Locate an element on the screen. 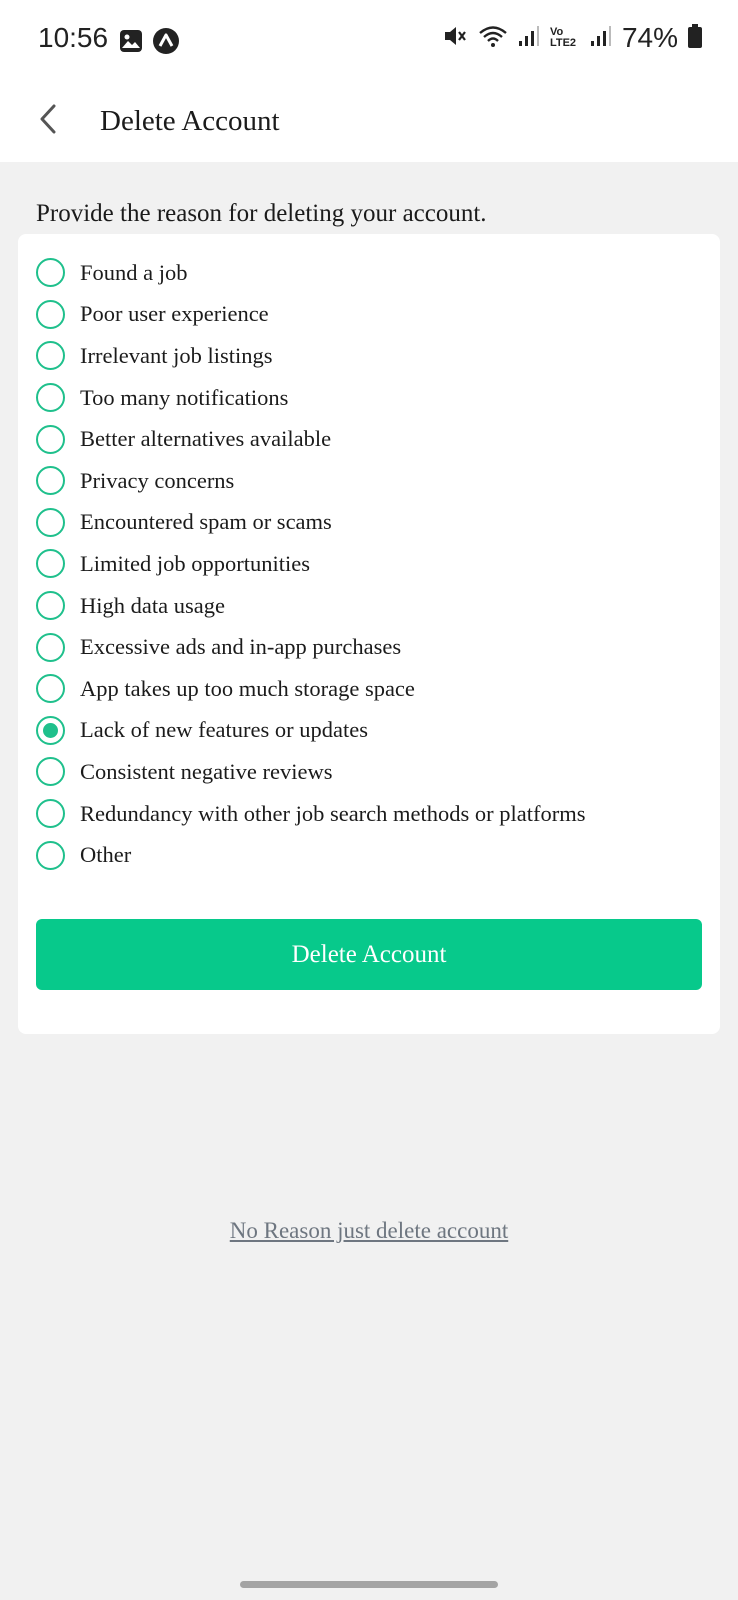 The width and height of the screenshot is (738, 1600). radio-dot is located at coordinates (50, 730).